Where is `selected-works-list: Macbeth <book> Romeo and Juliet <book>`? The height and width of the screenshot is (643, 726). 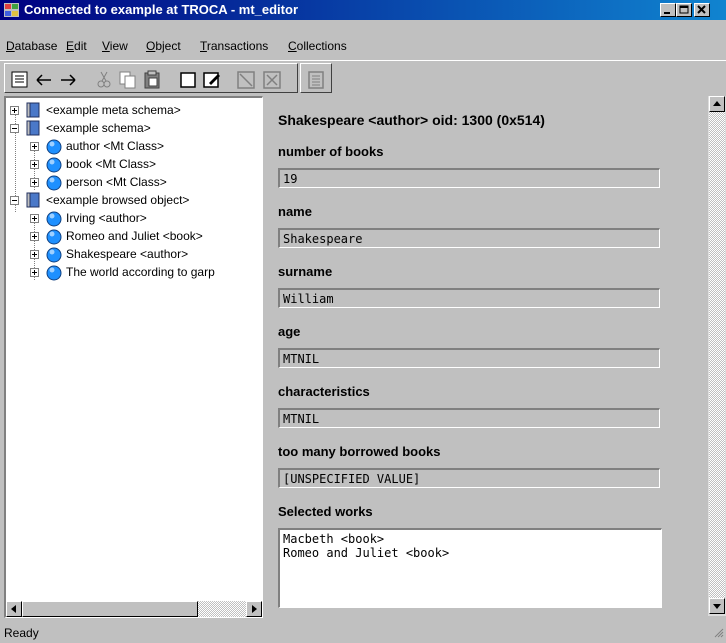
selected-works-list: Macbeth <book> Romeo and Juliet <book> is located at coordinates (470, 568).